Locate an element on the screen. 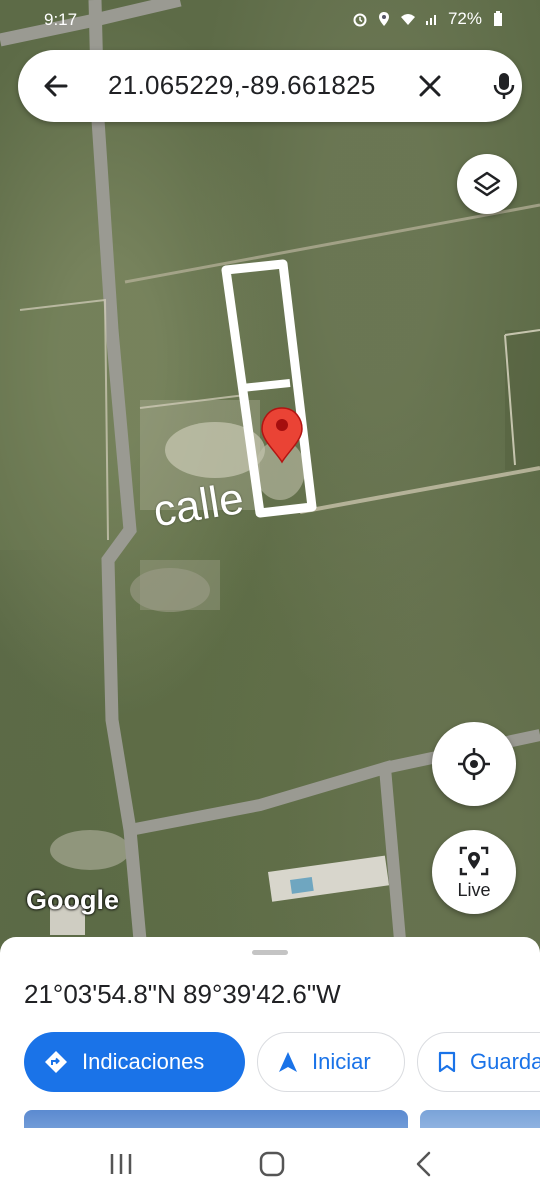 The height and width of the screenshot is (1200, 540). directions-label: Indicaciones is located at coordinates (143, 1061).